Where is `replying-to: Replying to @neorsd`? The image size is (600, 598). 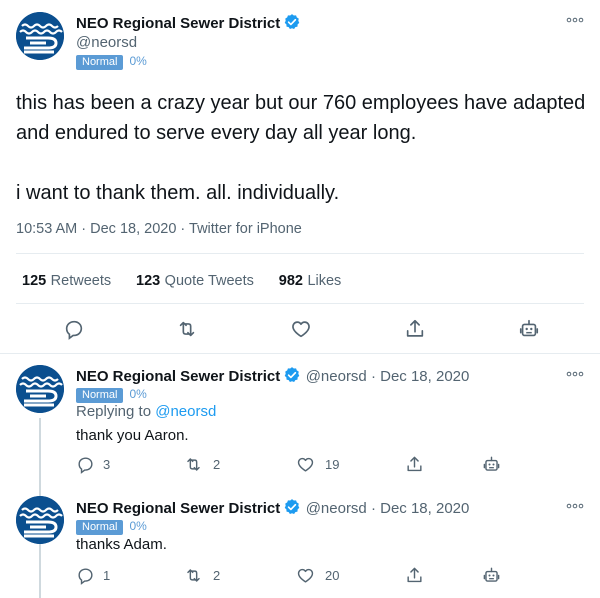 replying-to: Replying to @neorsd is located at coordinates (146, 411).